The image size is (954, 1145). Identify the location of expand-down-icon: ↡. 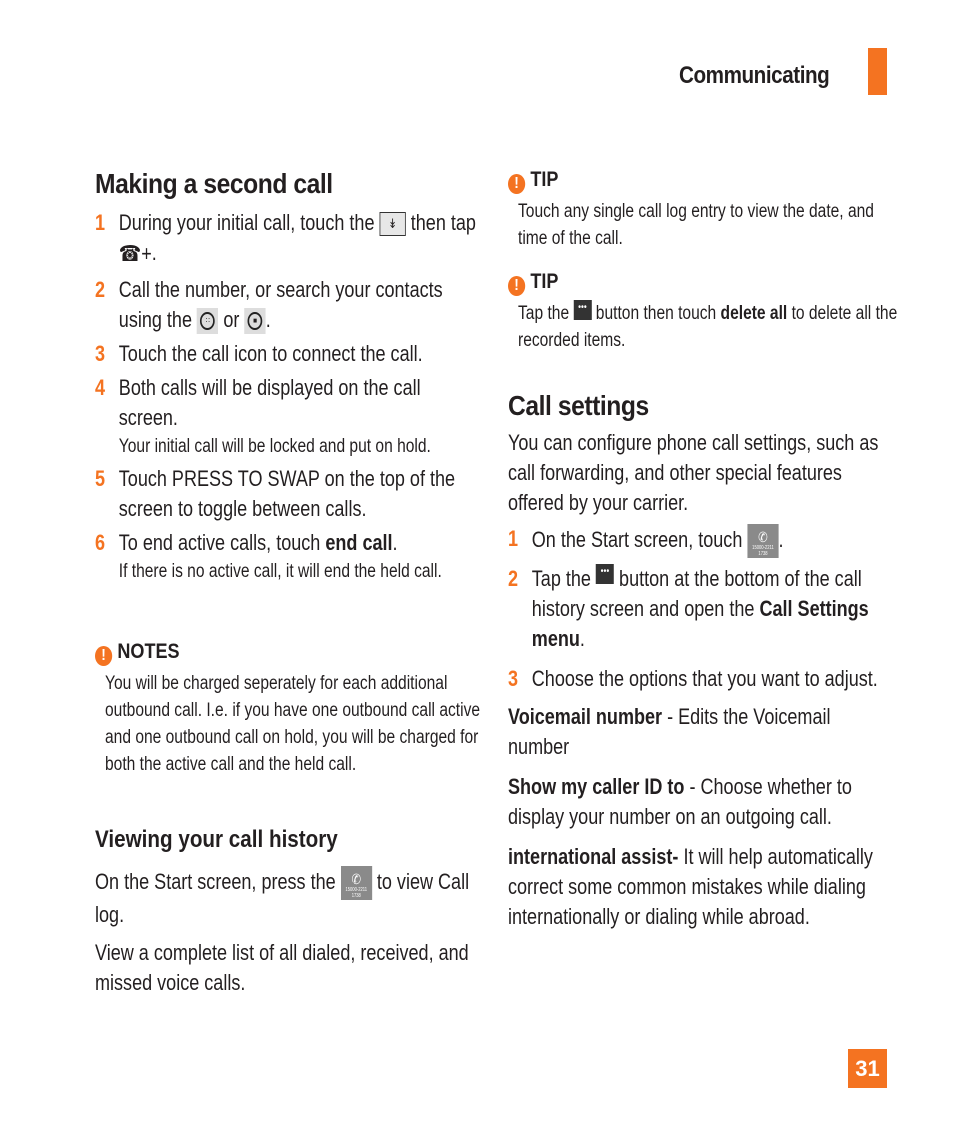
(392, 224).